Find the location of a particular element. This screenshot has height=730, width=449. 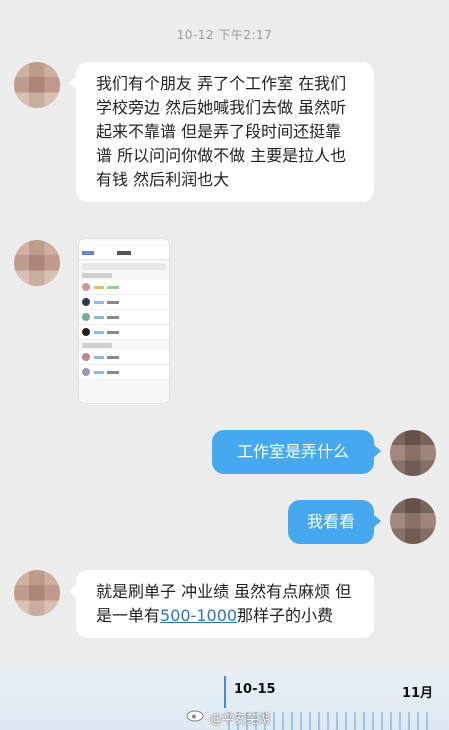

message-text: 我看看 is located at coordinates (330, 521).